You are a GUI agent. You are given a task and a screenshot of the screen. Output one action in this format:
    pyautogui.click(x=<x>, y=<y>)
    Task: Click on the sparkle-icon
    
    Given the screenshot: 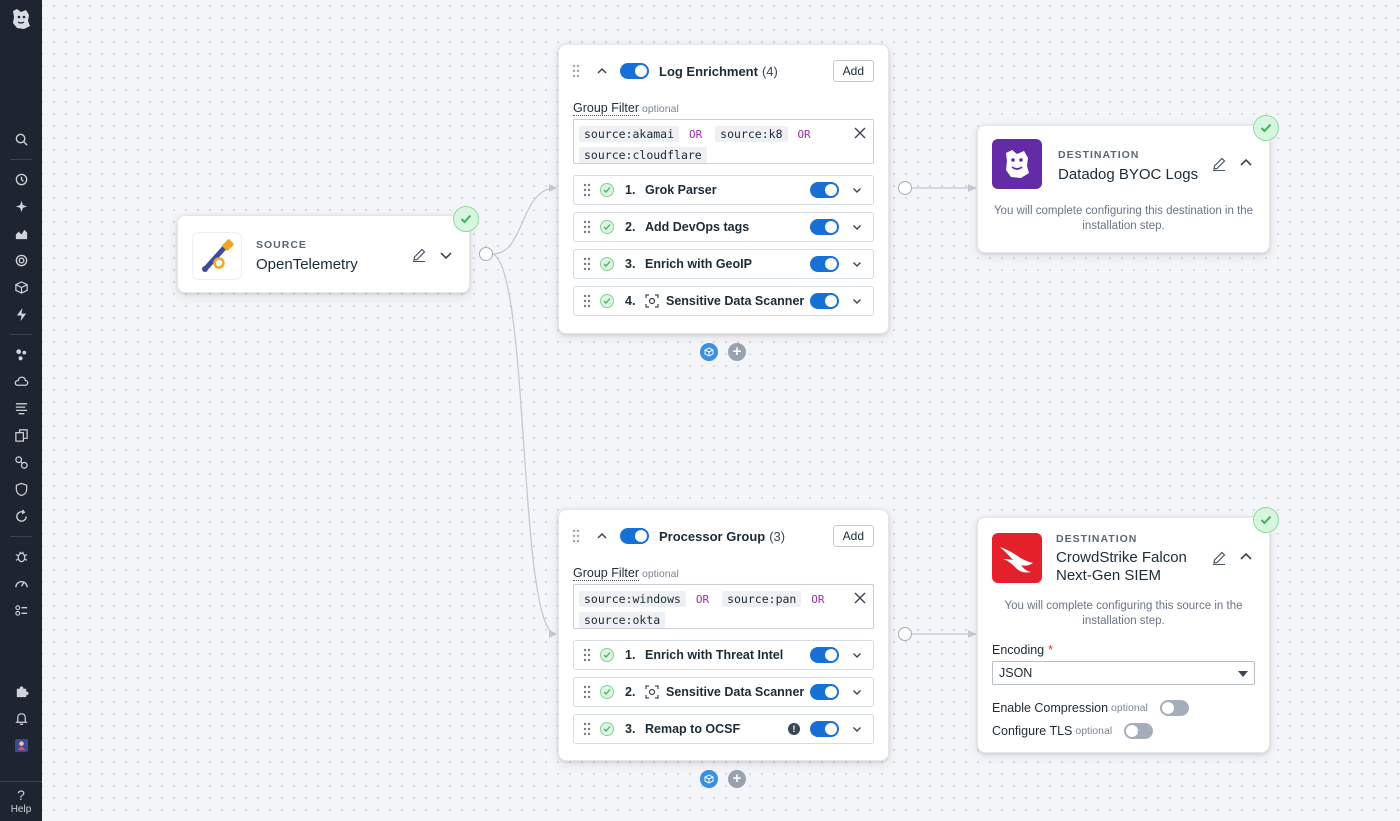 What is the action you would take?
    pyautogui.click(x=21, y=206)
    